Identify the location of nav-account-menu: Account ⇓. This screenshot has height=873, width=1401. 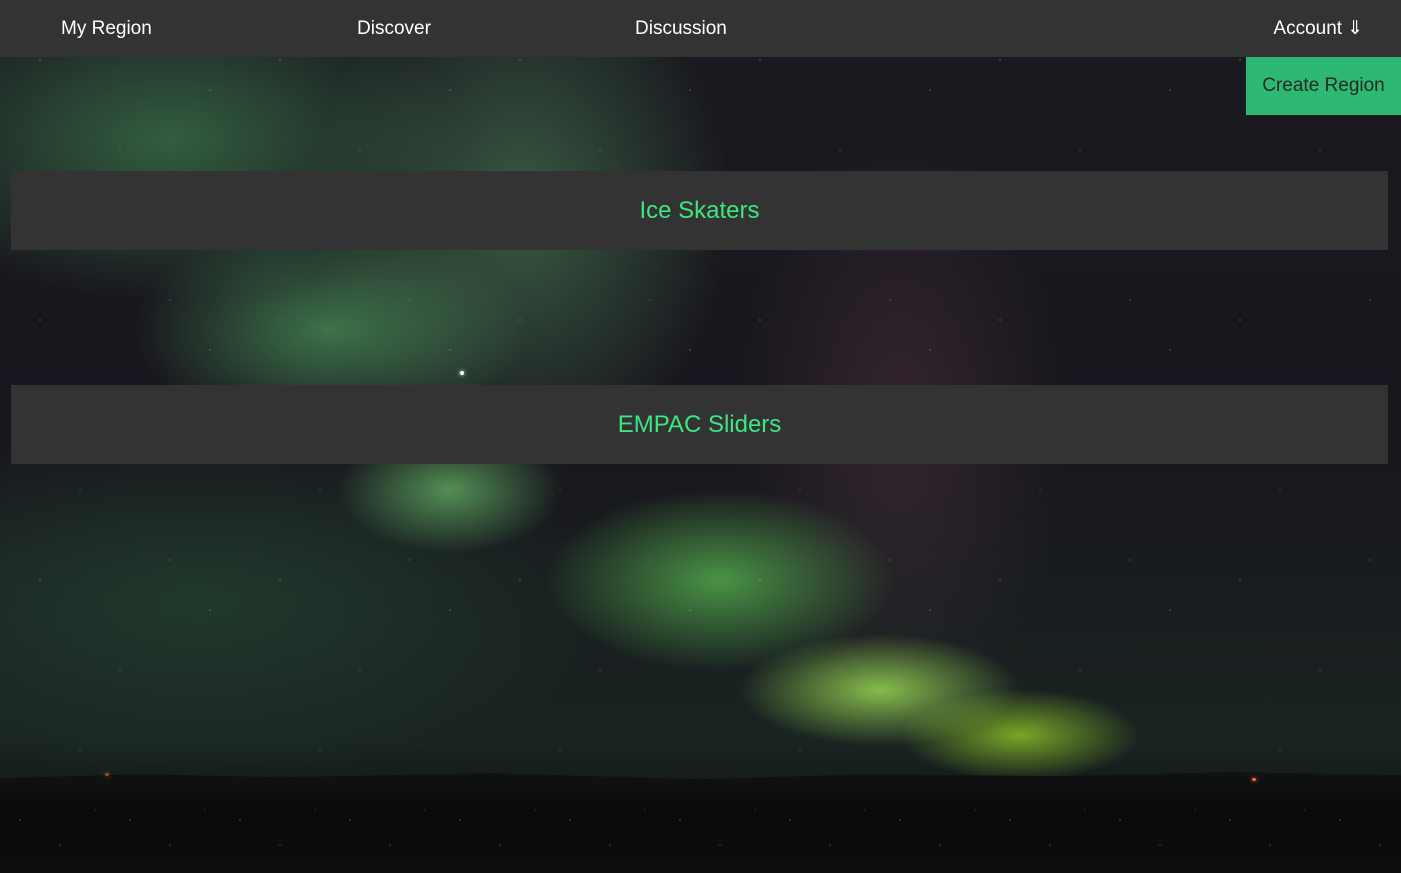
(1318, 28).